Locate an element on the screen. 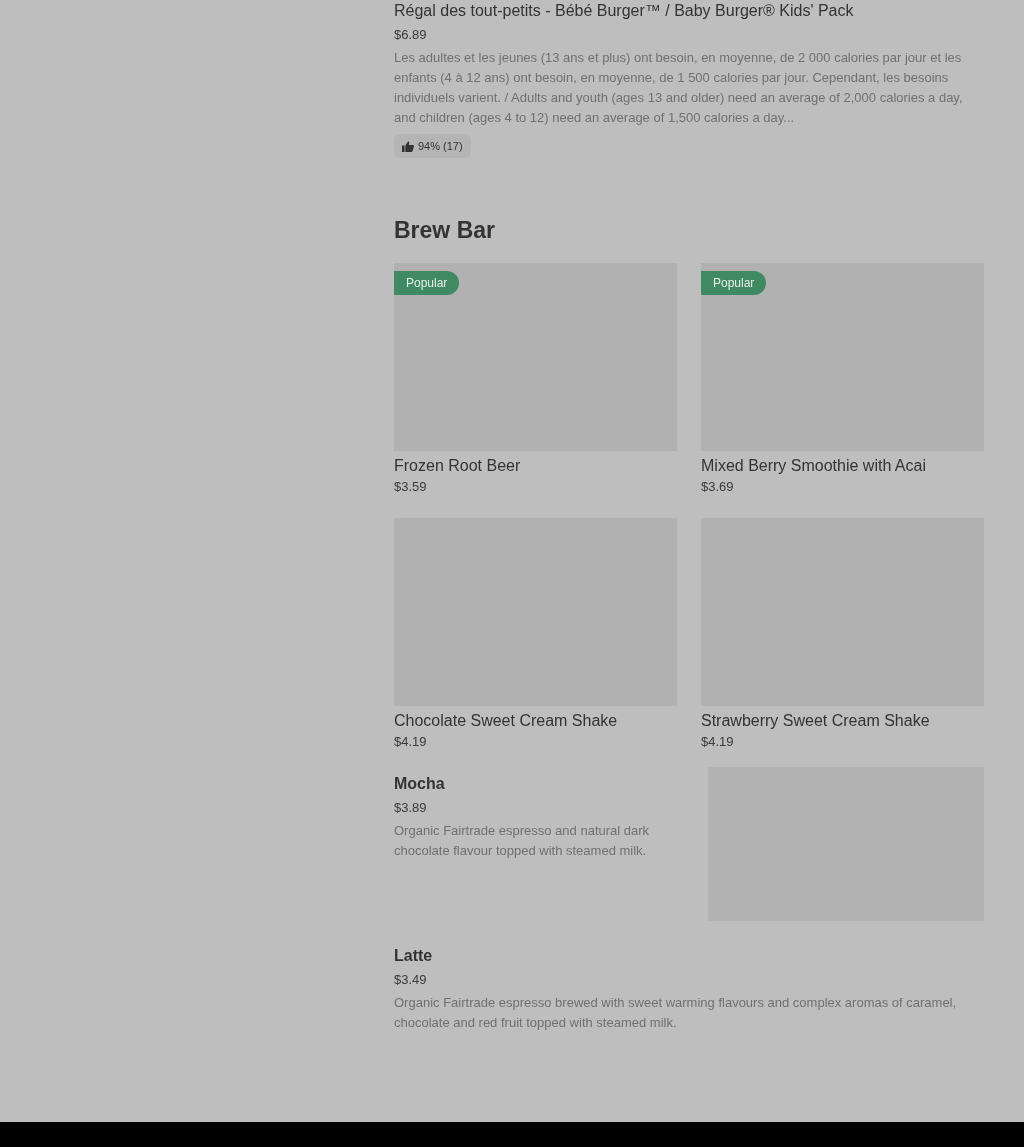 The height and width of the screenshot is (1147, 1024). item-price: $3.49 is located at coordinates (411, 979).